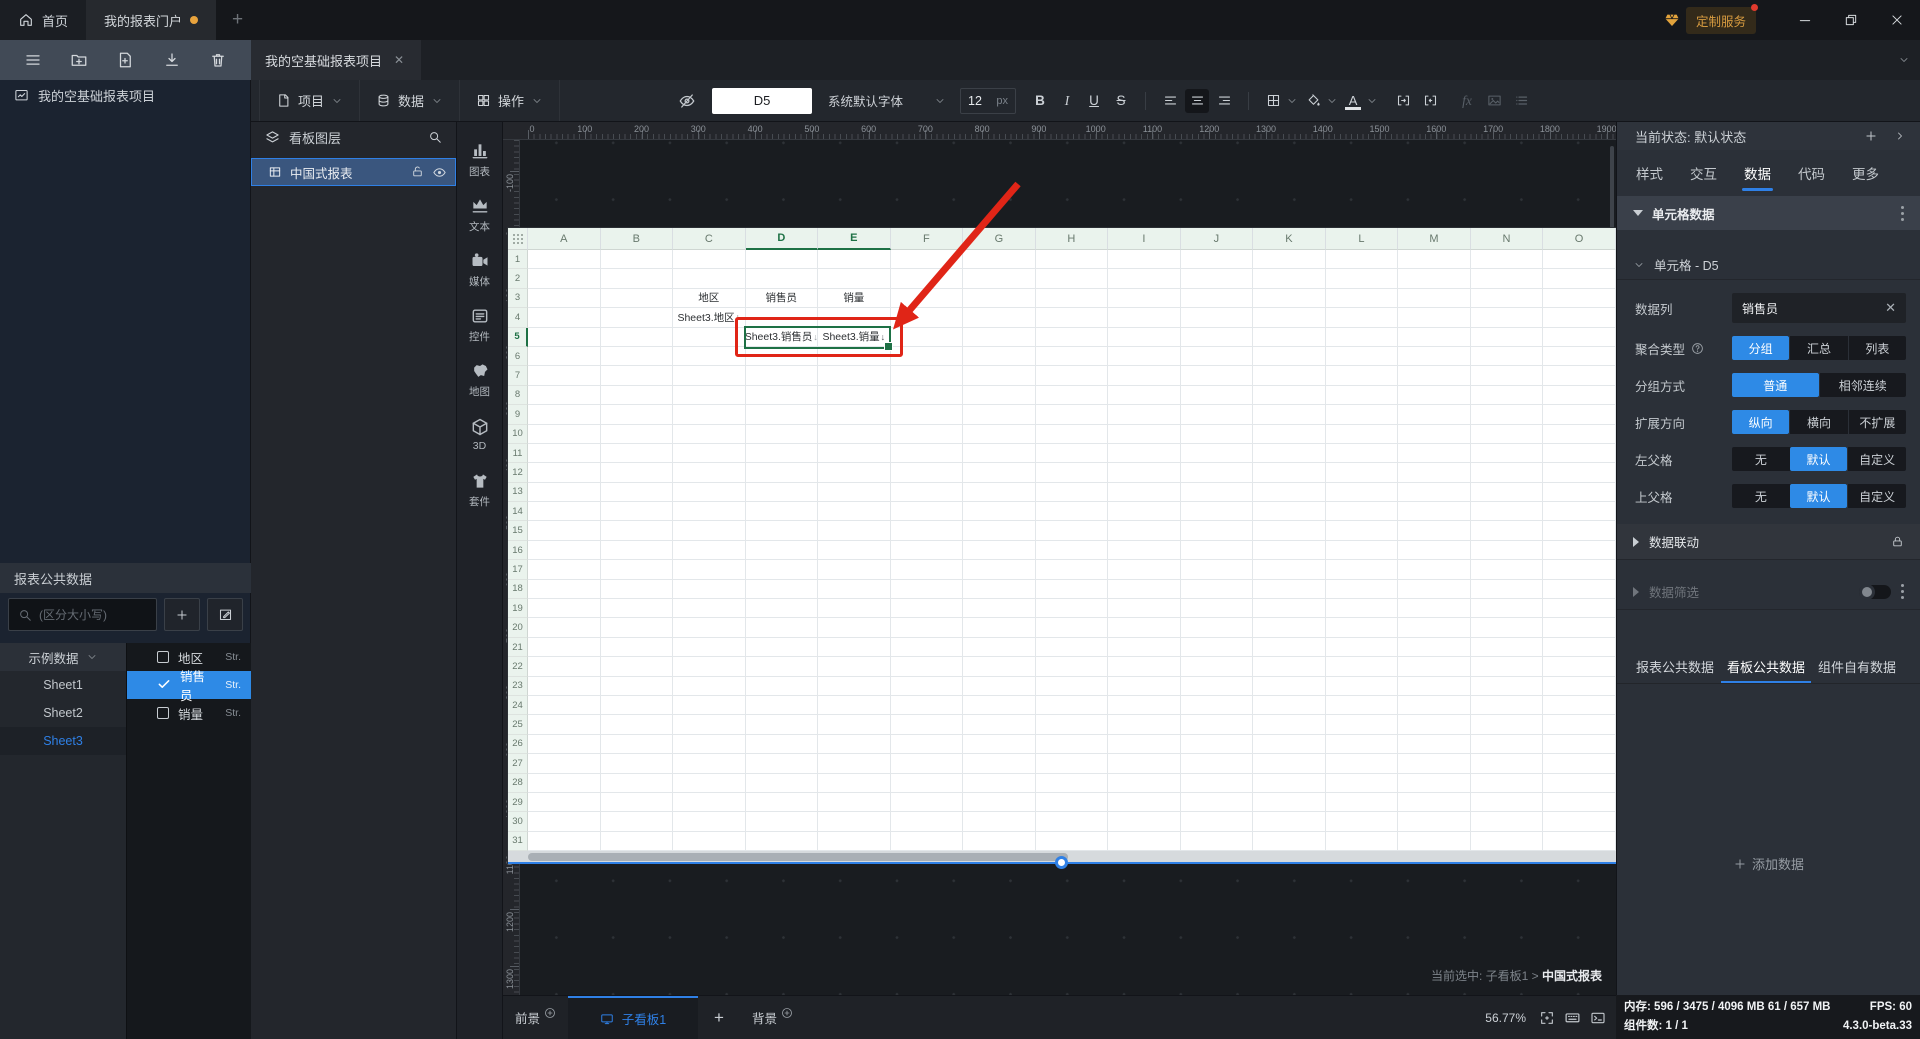 The image size is (1920, 1039). Describe the element at coordinates (854, 298) in the screenshot. I see `cell-E3: 销量` at that location.